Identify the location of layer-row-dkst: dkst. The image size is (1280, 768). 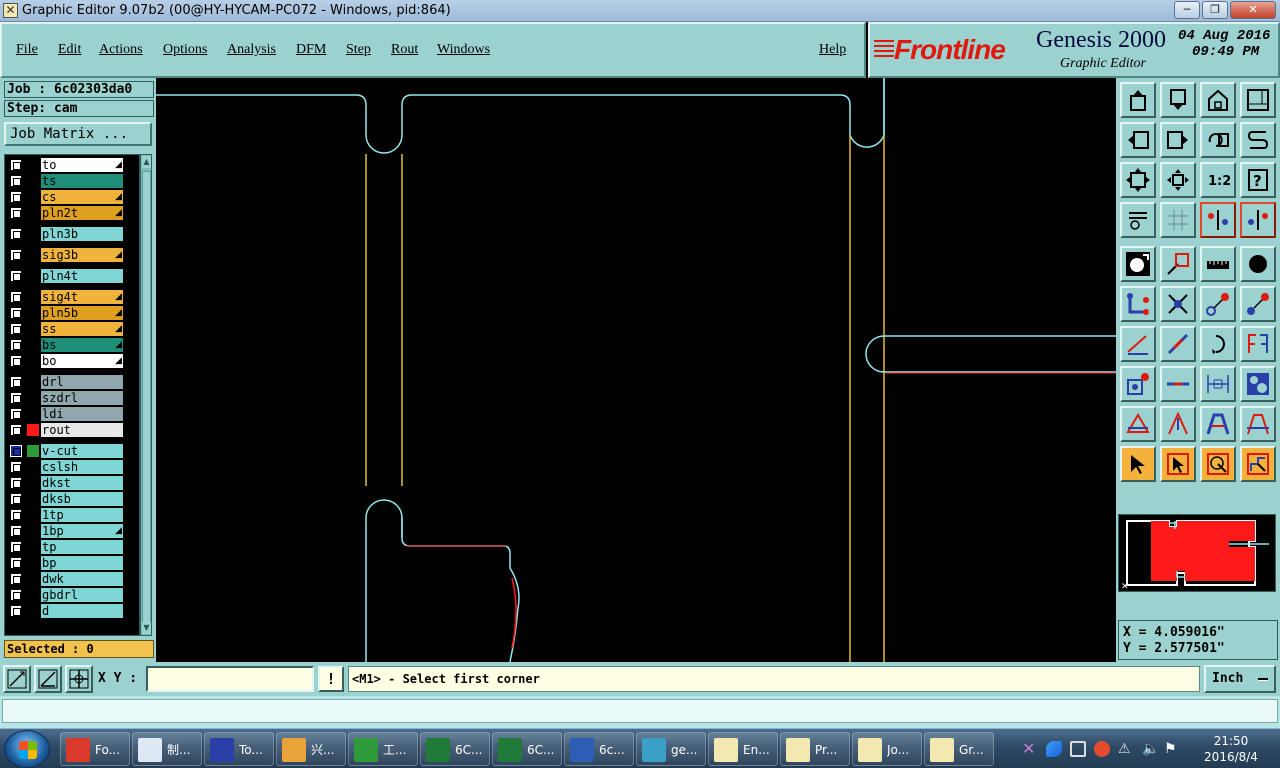
(72, 483).